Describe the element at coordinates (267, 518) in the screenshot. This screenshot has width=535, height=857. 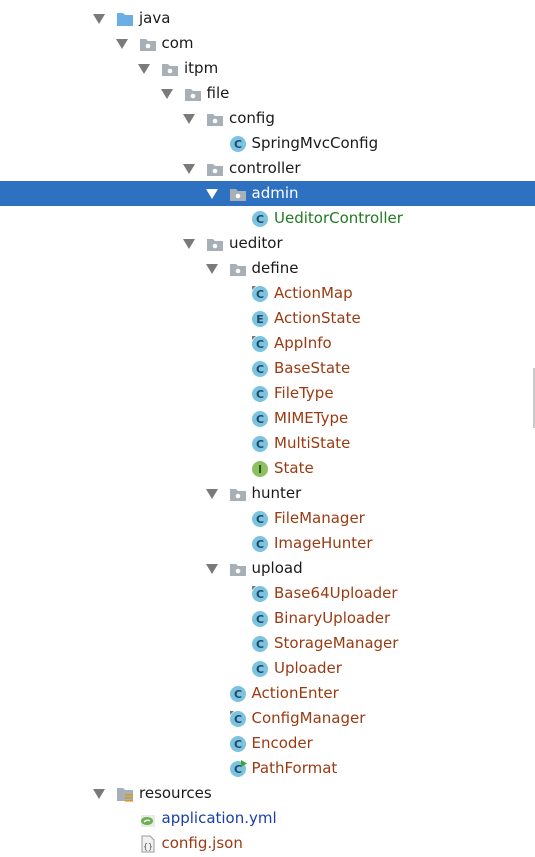
I see `tree-node-filemanager: C FileManager` at that location.